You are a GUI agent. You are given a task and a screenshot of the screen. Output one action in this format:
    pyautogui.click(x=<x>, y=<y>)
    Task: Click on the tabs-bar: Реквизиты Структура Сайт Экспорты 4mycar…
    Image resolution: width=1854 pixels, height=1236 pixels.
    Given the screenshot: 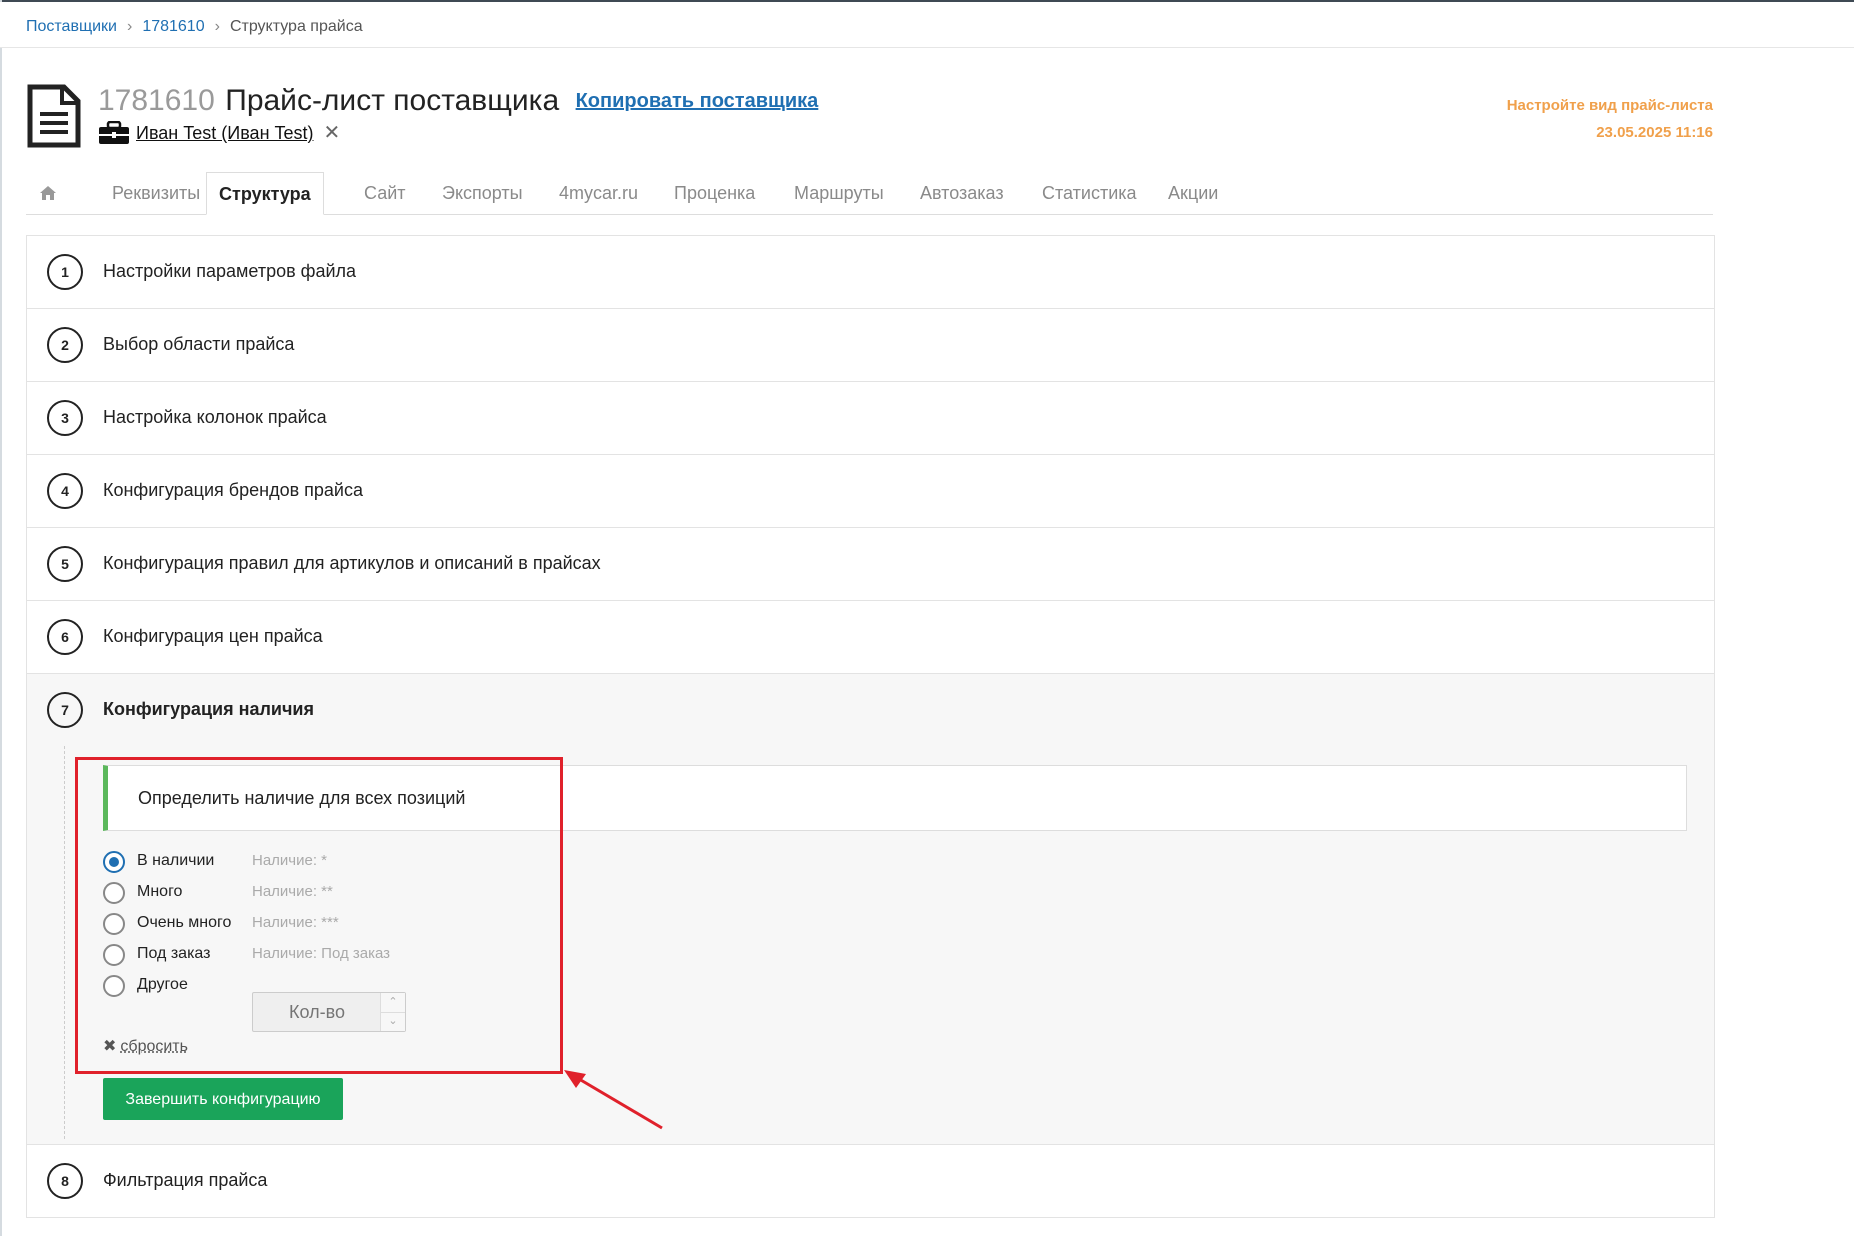 What is the action you would take?
    pyautogui.click(x=869, y=193)
    